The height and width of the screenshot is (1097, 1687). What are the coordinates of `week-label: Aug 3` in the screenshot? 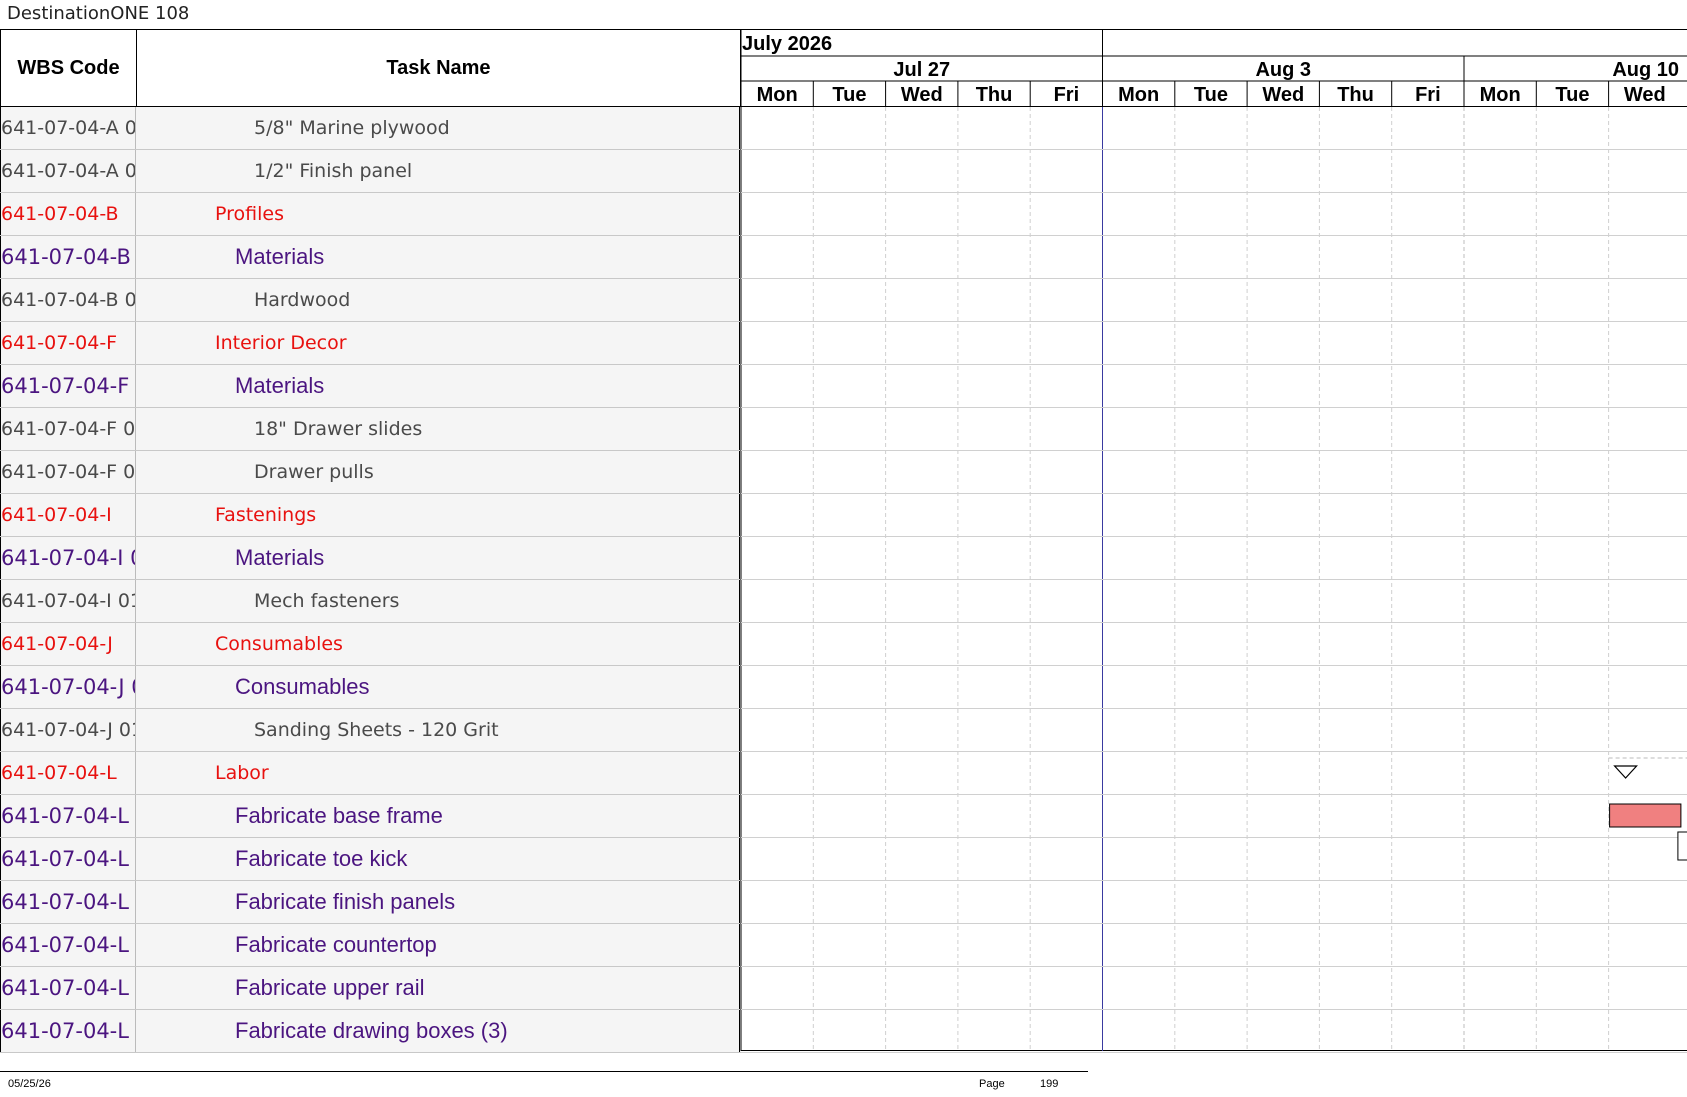 It's located at (1283, 70).